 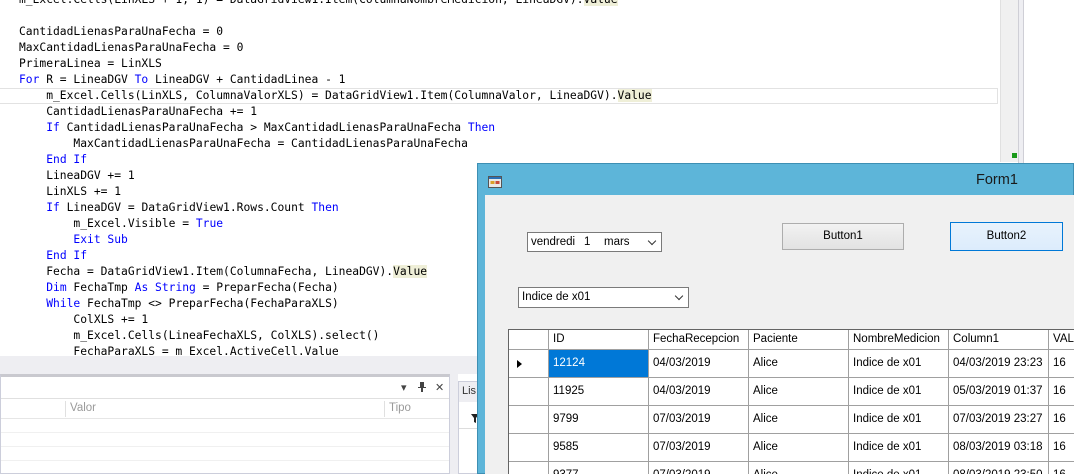 I want to click on column-header-value: Valor, so click(x=83, y=408).